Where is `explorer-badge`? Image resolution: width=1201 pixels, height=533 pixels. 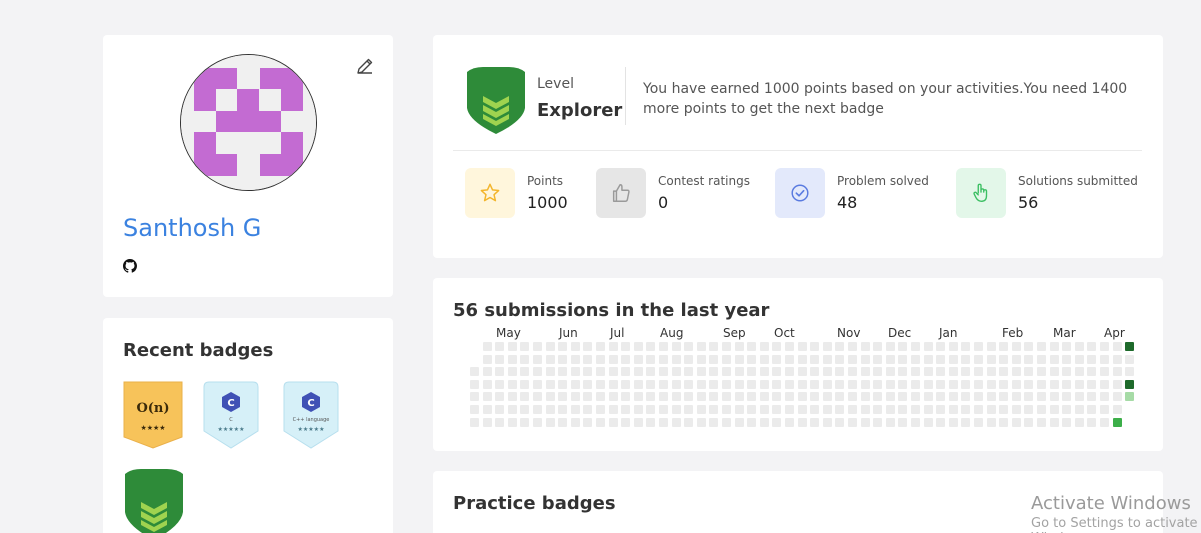 explorer-badge is located at coordinates (154, 500).